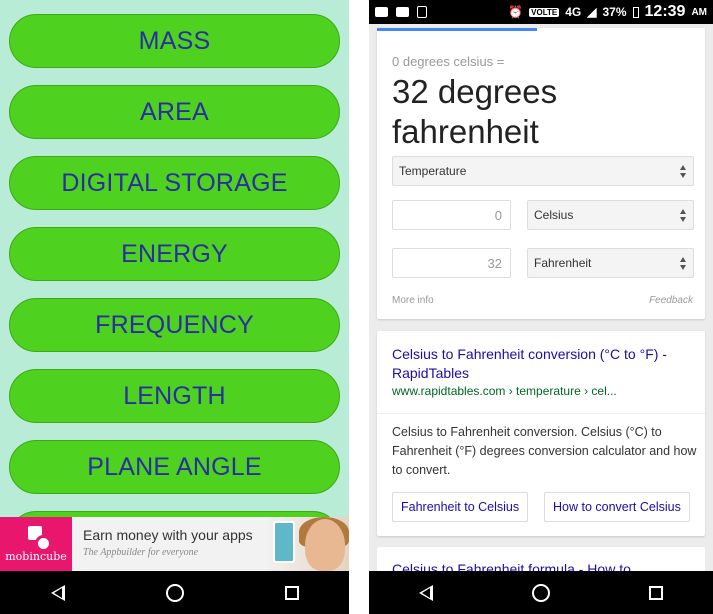  I want to click on to-value-input: 32, so click(451, 263).